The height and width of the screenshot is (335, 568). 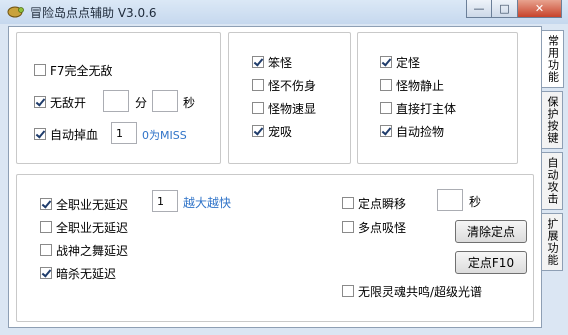 I want to click on auto-loot-option: 自动捡物, so click(x=412, y=131).